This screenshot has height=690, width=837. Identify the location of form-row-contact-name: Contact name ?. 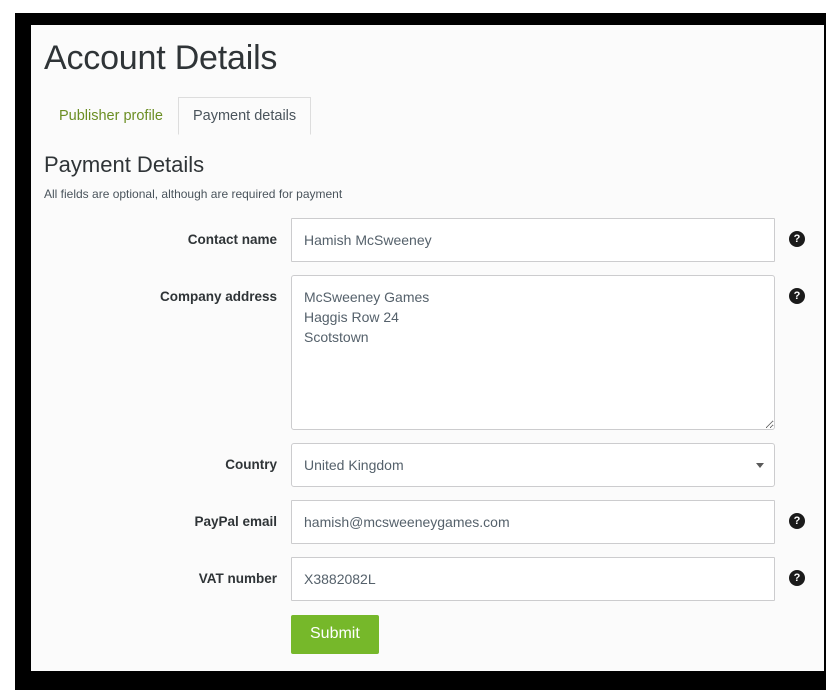
(433, 240).